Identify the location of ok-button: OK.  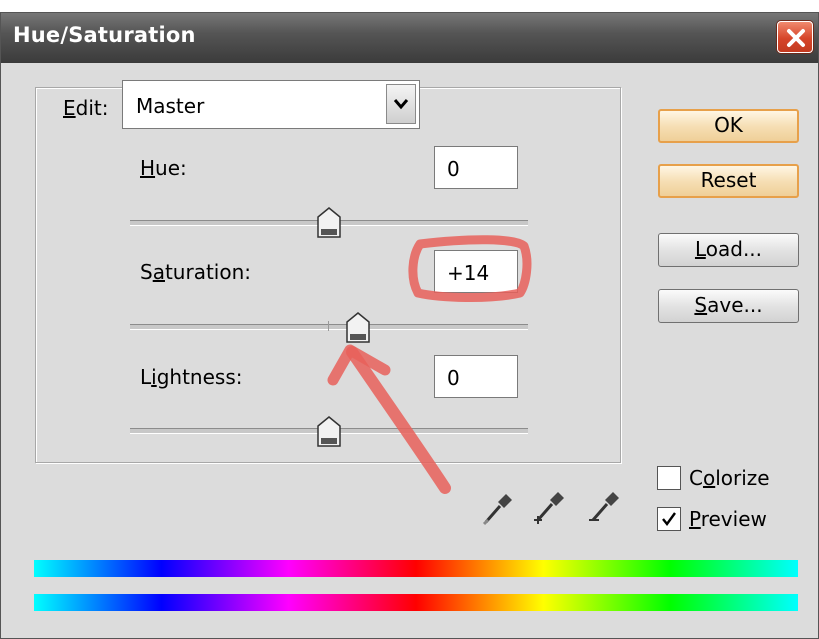
(728, 126).